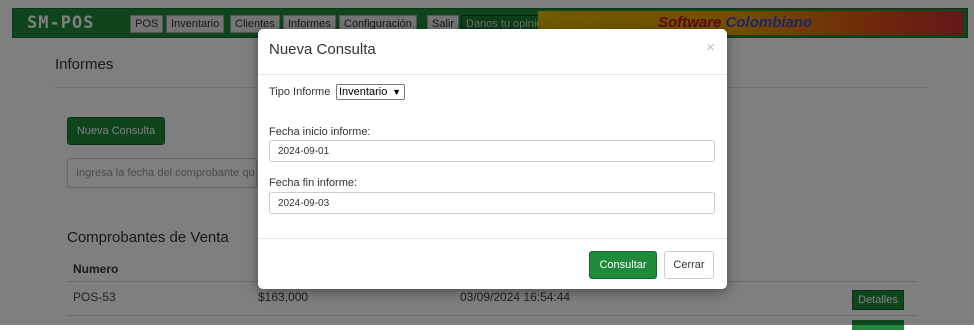 The width and height of the screenshot is (974, 330). I want to click on chevron-down-icon: ▼, so click(396, 92).